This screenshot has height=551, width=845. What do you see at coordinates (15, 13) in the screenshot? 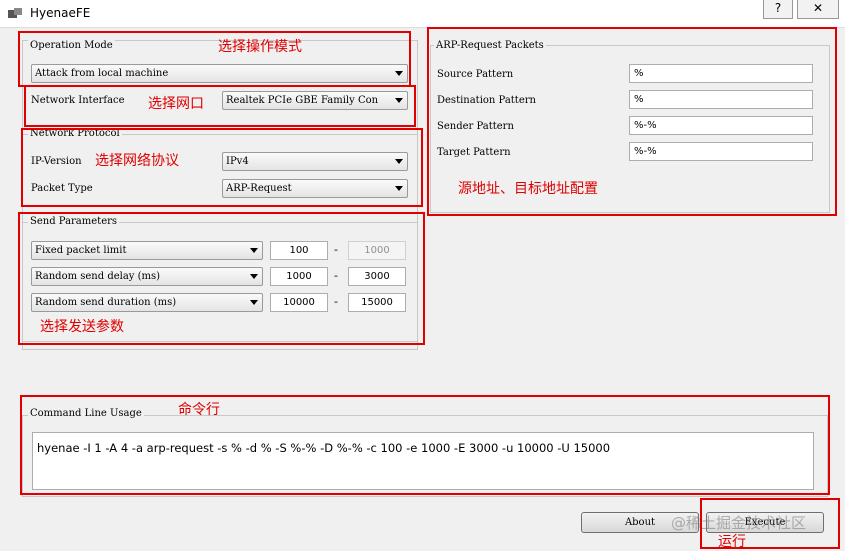
I see `app-icon` at bounding box center [15, 13].